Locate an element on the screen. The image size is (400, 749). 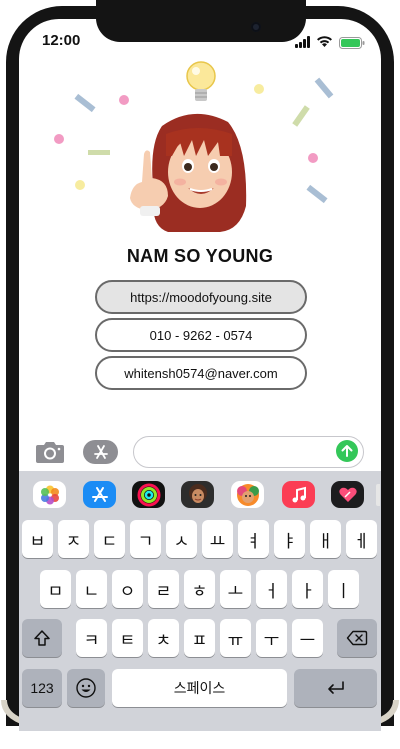
key-row2: ㅇ is located at coordinates (127, 589).